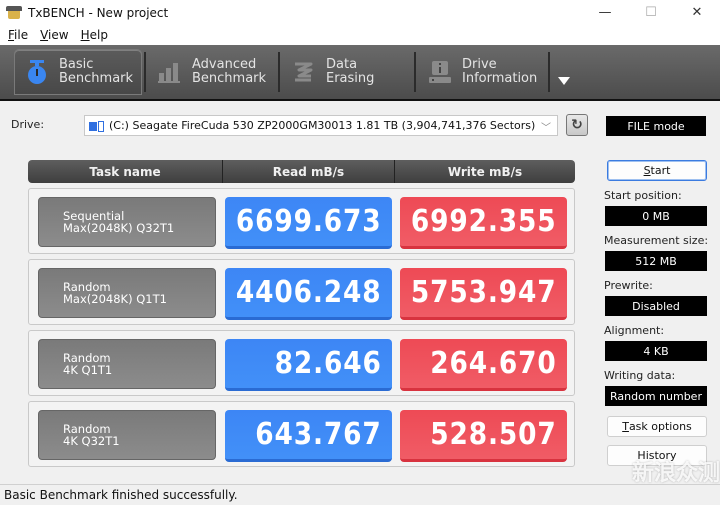 This screenshot has width=720, height=505. Describe the element at coordinates (127, 435) in the screenshot. I see `task-name: Random 4K Q32T1` at that location.